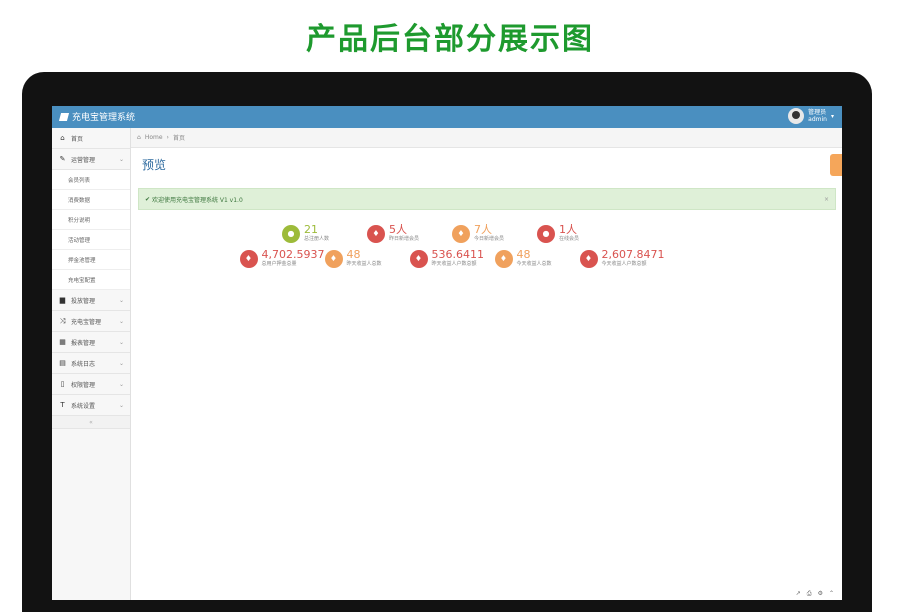 This screenshot has height=612, width=900. Describe the element at coordinates (62, 320) in the screenshot. I see `shuffle-icon: ⤨` at that location.